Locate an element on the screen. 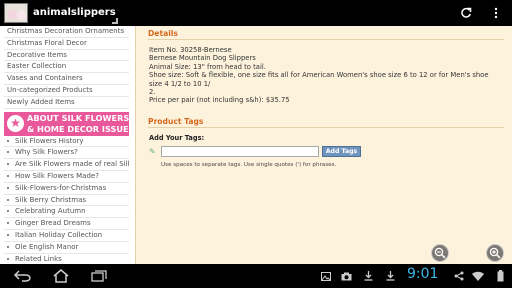 The height and width of the screenshot is (288, 512). refresh-icon is located at coordinates (466, 12).